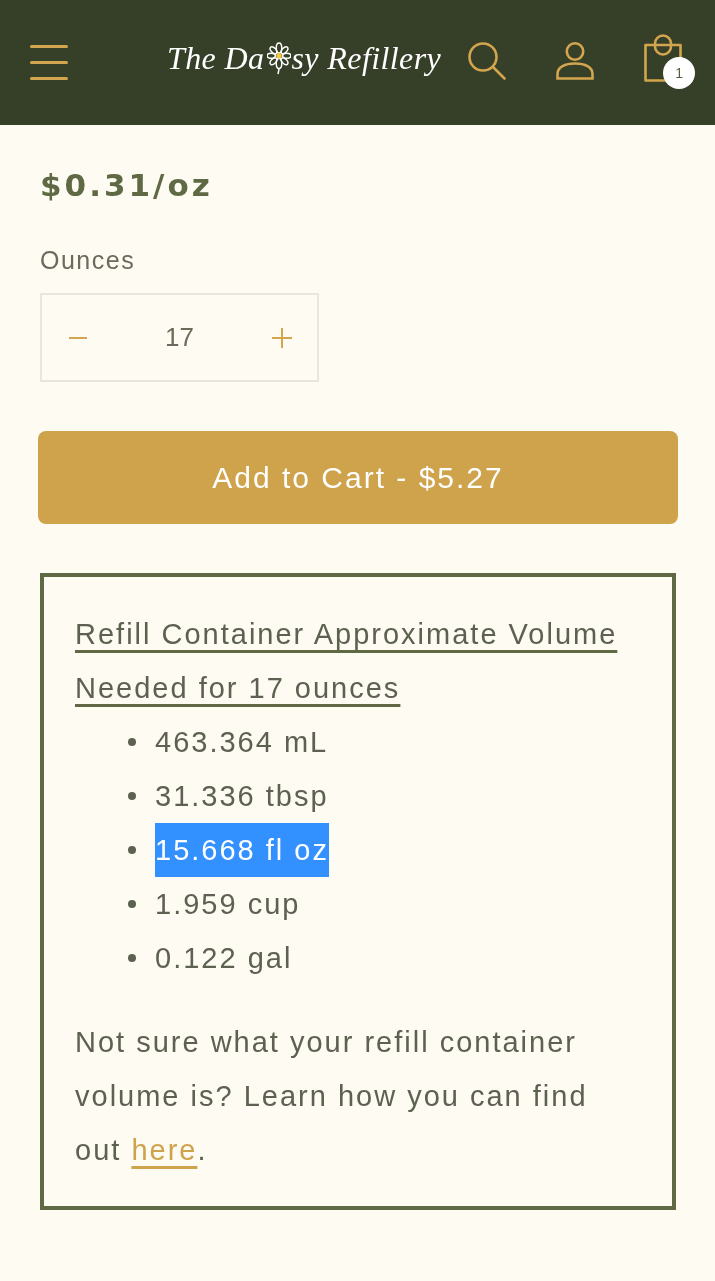 This screenshot has width=715, height=1281. Describe the element at coordinates (332, 1096) in the screenshot. I see `help-text: Not sure what your refill container volume is? Learn how you can find out here.` at that location.